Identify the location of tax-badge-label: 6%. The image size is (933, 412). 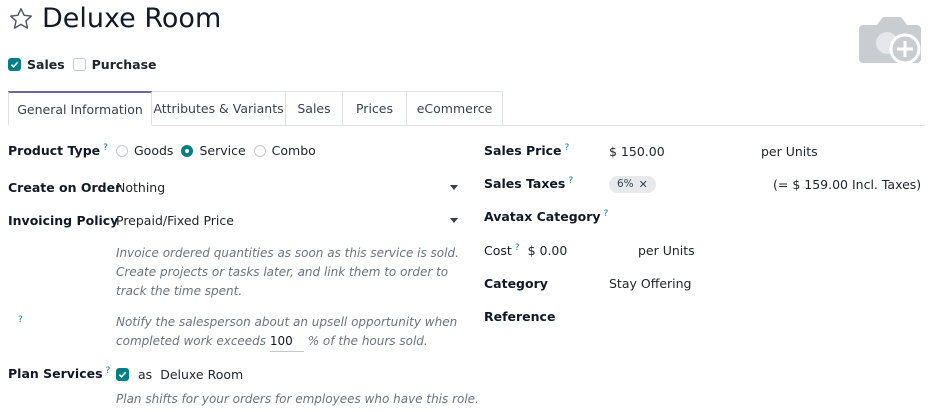
(625, 184).